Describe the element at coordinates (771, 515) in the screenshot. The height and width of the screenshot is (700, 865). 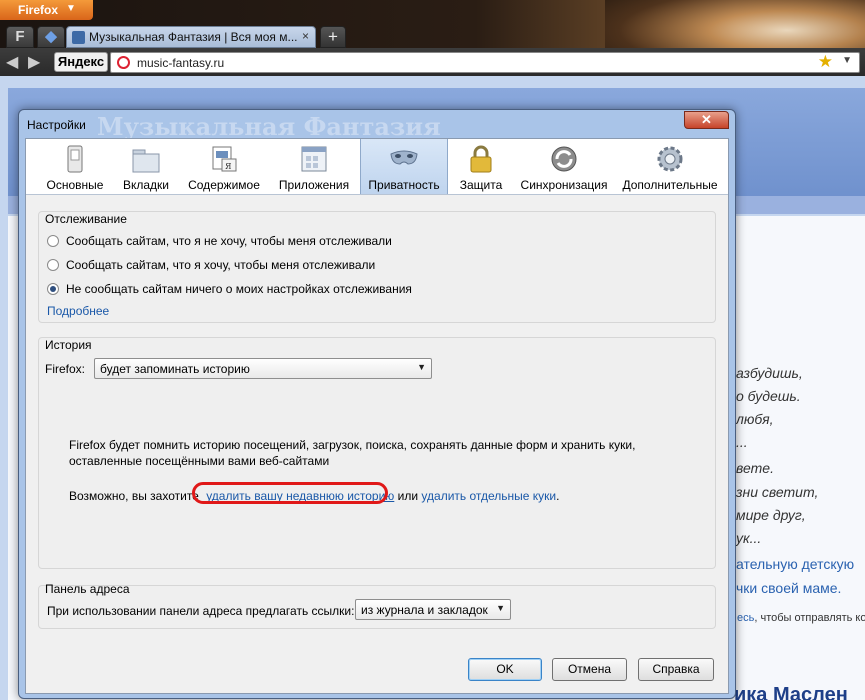
I see `page-poem-line: мире друг,` at that location.